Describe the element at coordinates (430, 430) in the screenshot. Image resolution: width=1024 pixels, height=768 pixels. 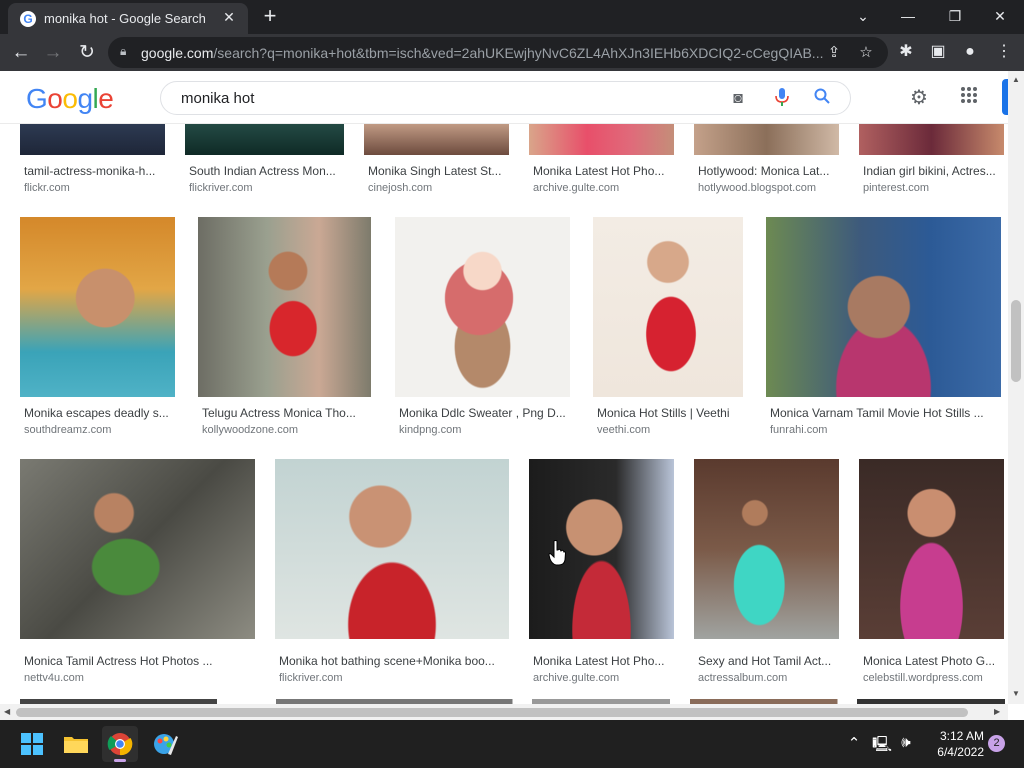
I see `result-source: kindpng.com` at that location.